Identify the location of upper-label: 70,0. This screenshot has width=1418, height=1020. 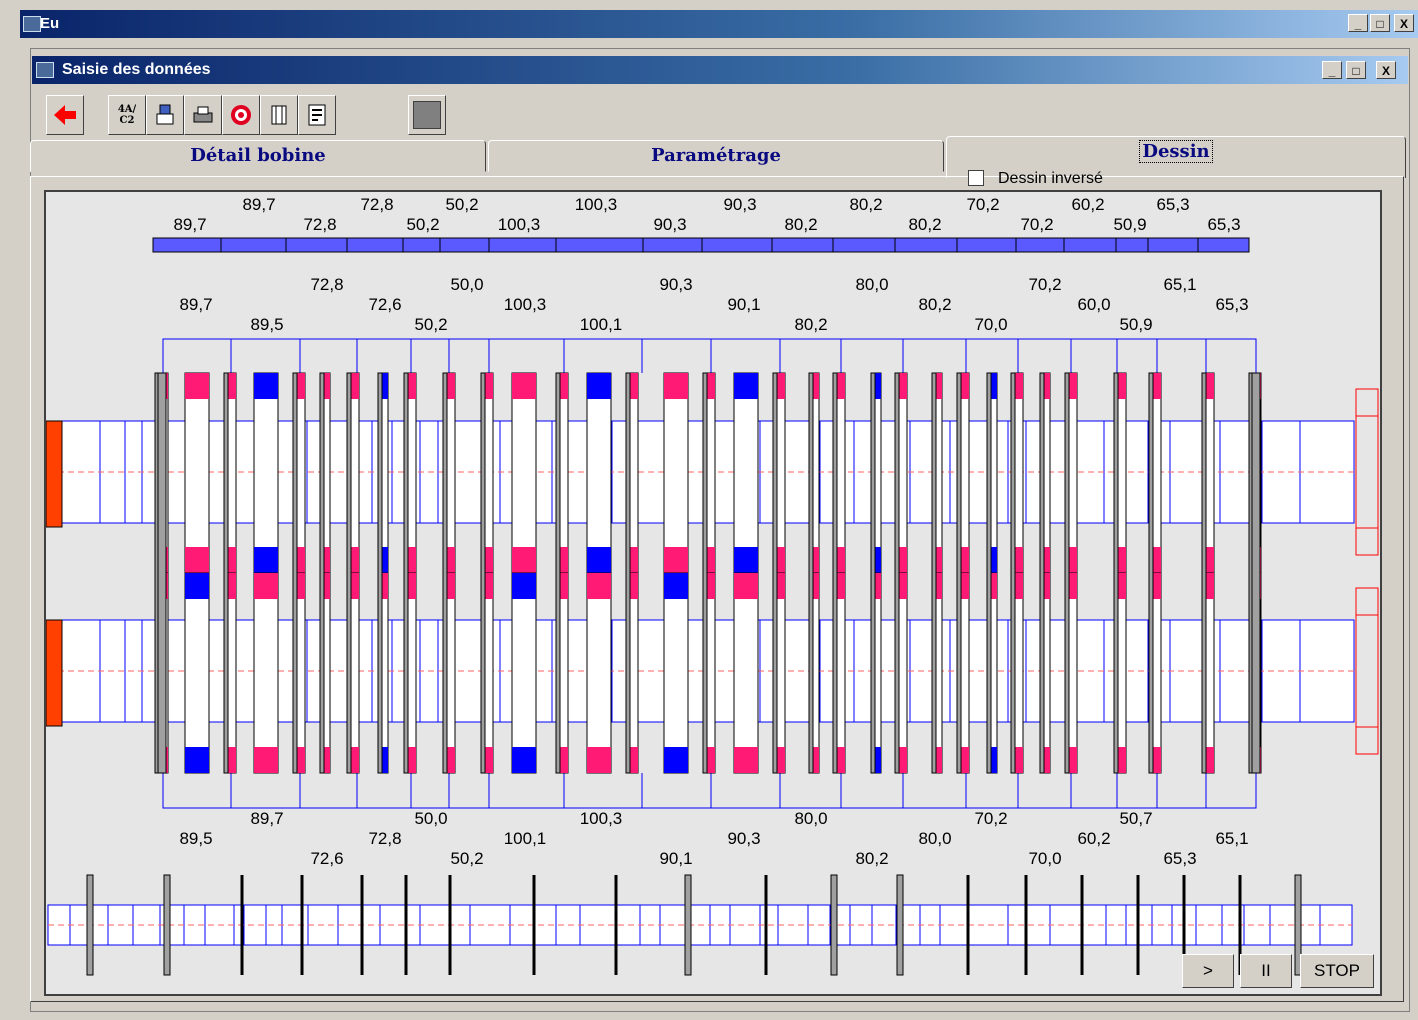
(990, 324).